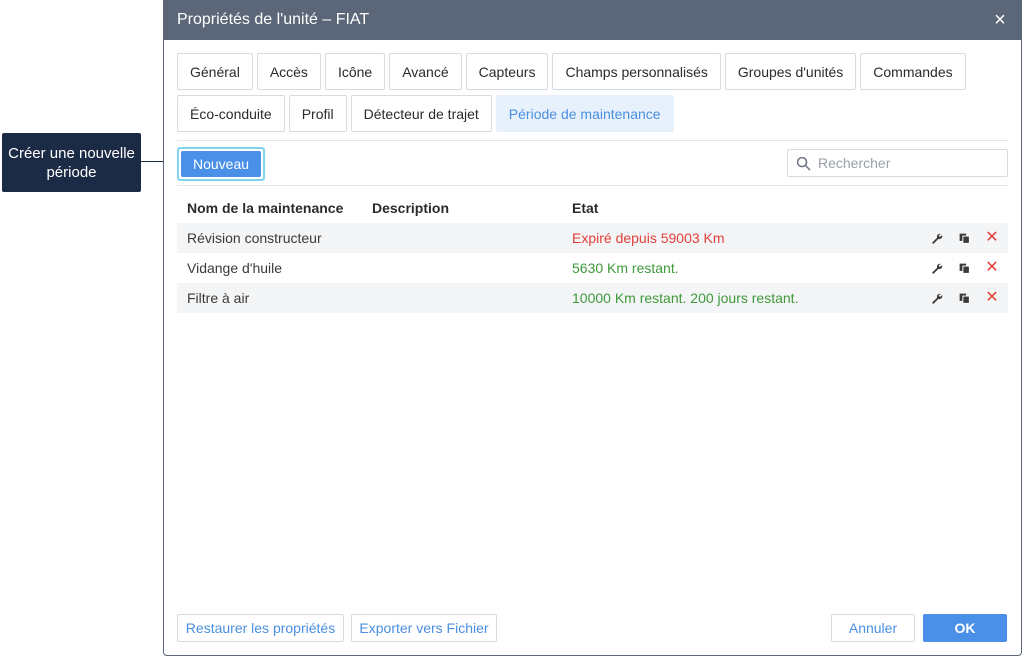 The width and height of the screenshot is (1022, 656). What do you see at coordinates (592, 140) in the screenshot?
I see `tabs-divider` at bounding box center [592, 140].